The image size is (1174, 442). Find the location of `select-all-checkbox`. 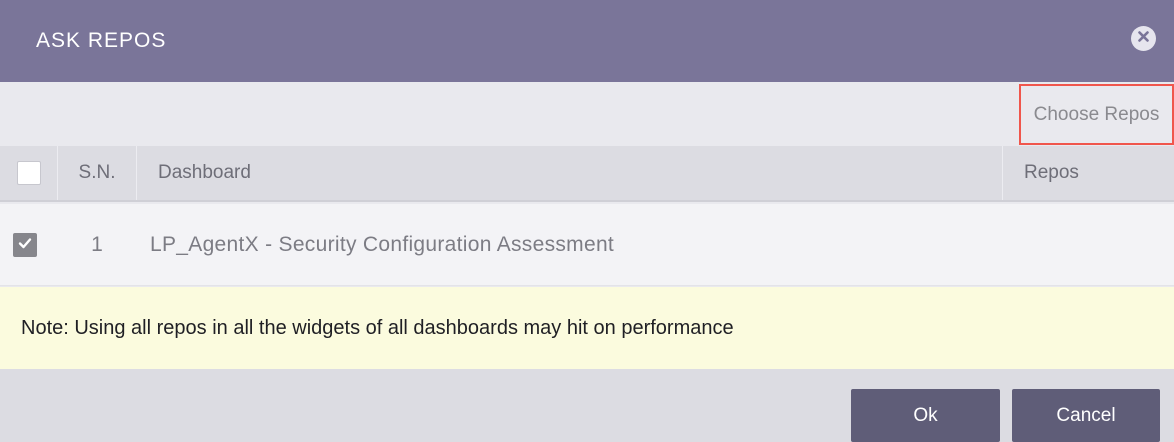

select-all-checkbox is located at coordinates (28, 173).